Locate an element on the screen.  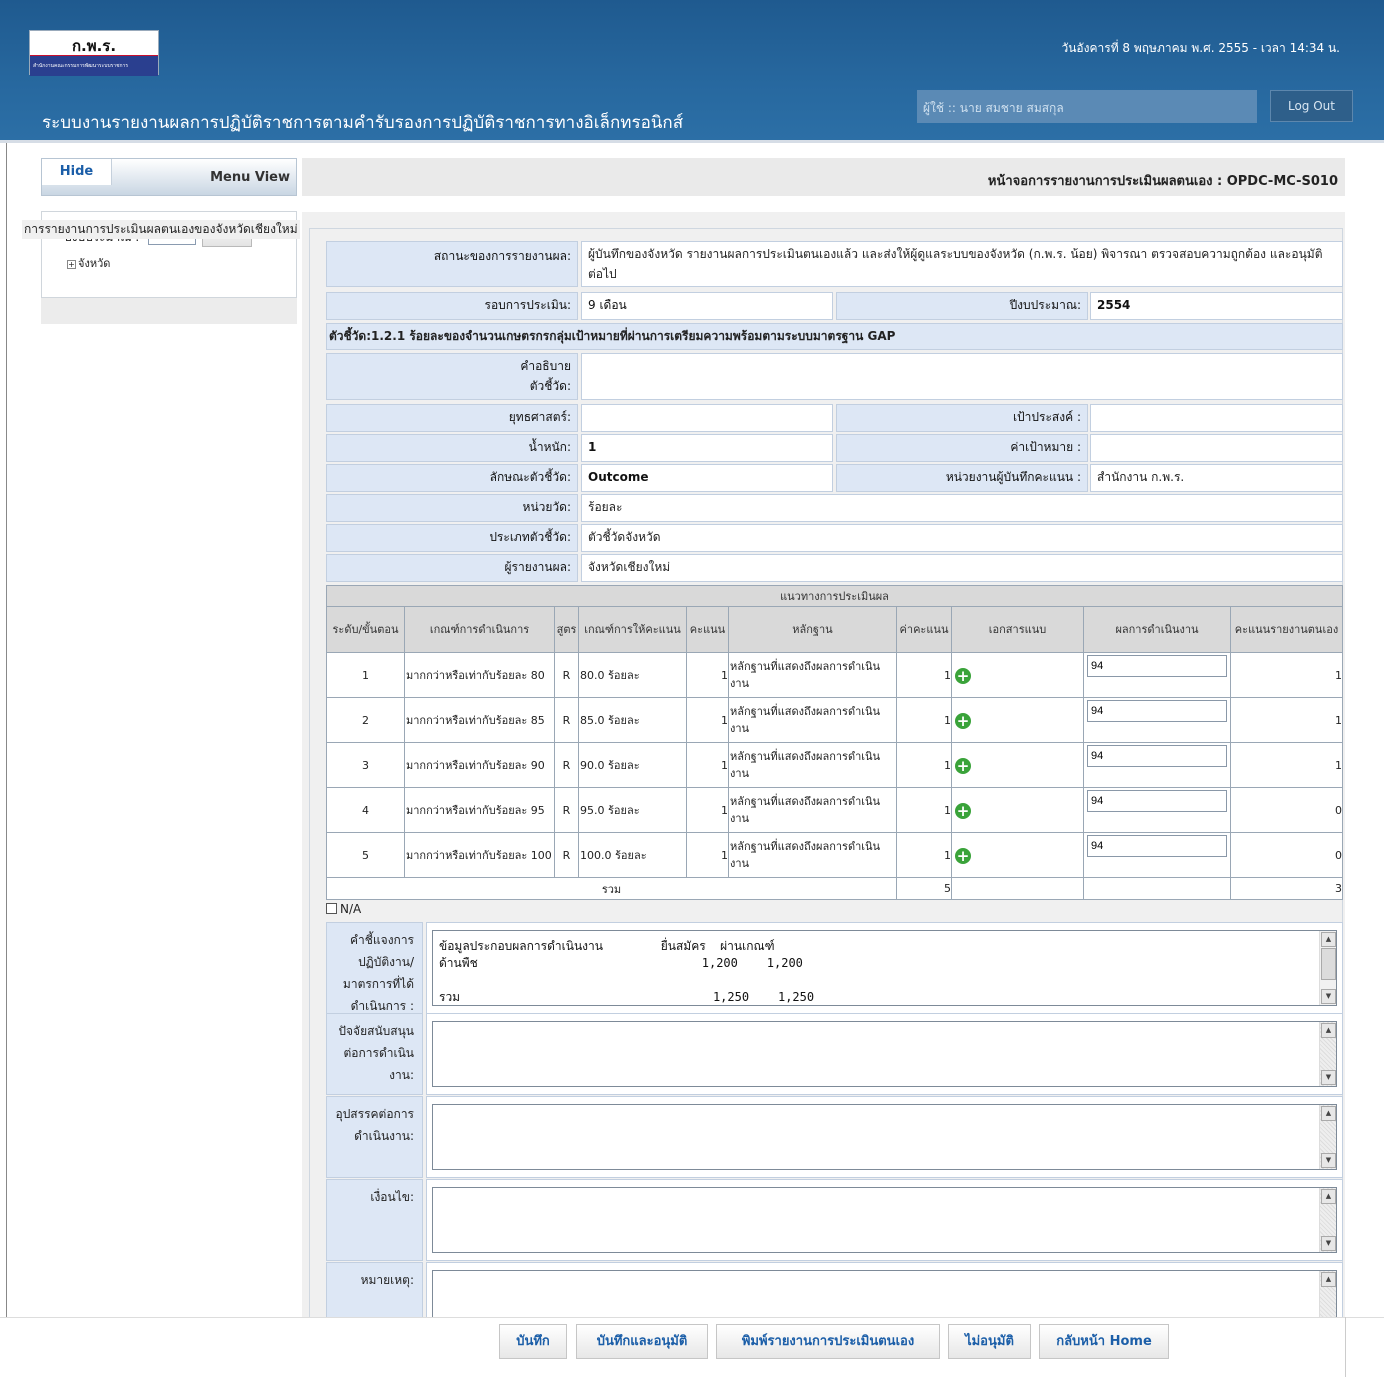
agency-label: หน่วยงานผู้บันทึกคะแนน : is located at coordinates (962, 478).